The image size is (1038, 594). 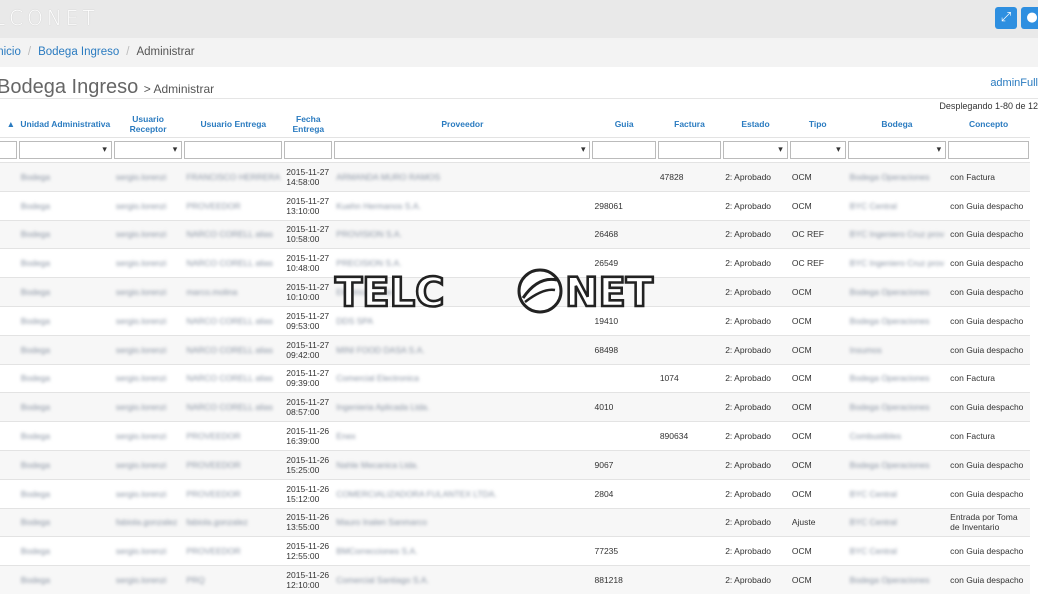 What do you see at coordinates (233, 150) in the screenshot?
I see `filter-input-entrega` at bounding box center [233, 150].